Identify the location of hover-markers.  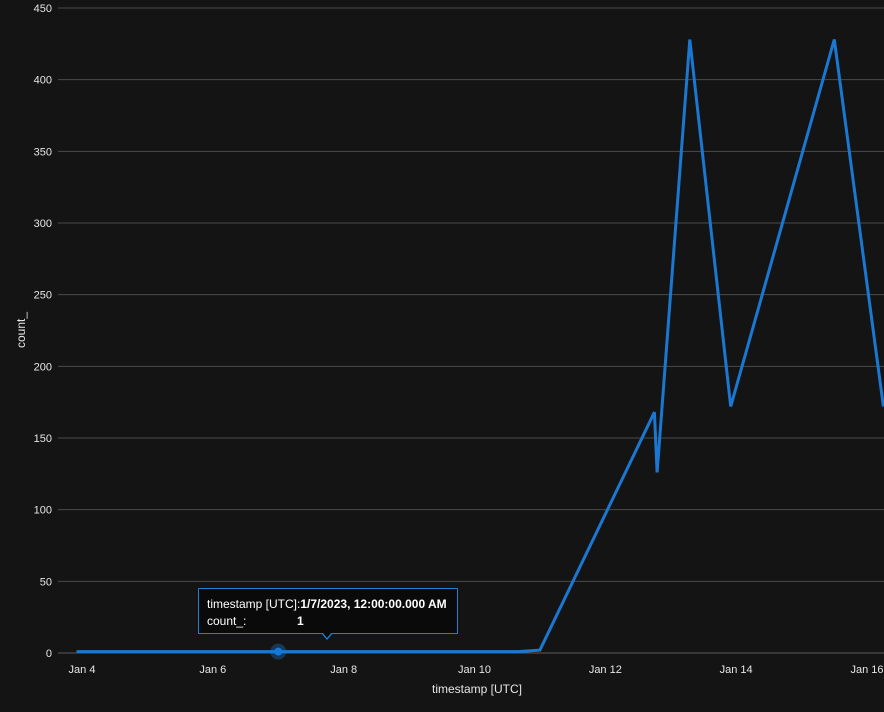
(278, 651).